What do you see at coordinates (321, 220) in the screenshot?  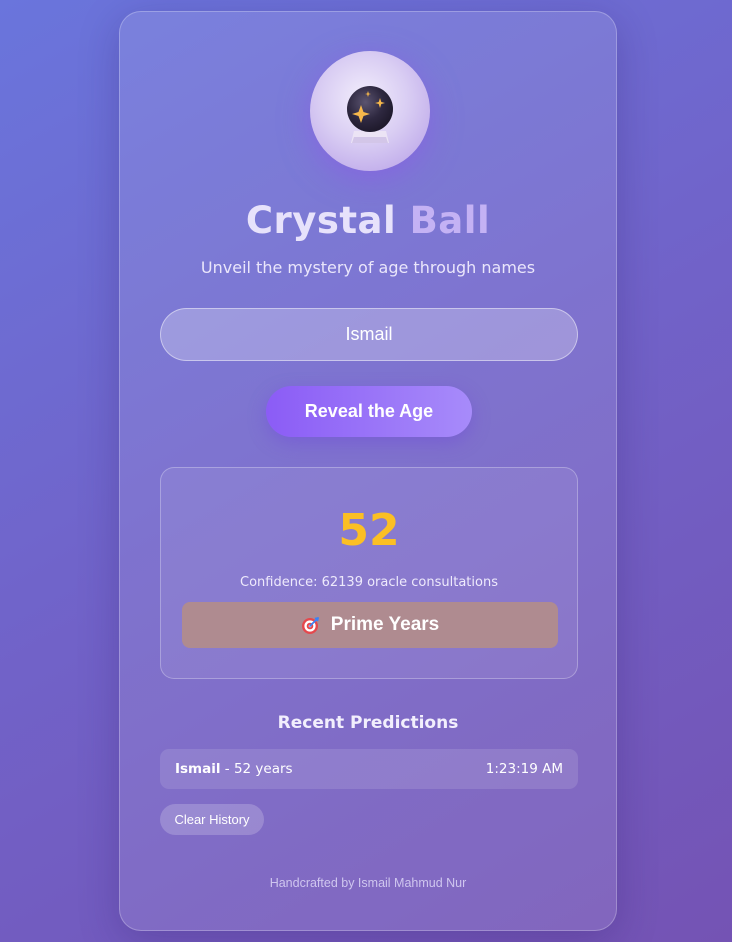 I see `app-title-part1: Crystal` at bounding box center [321, 220].